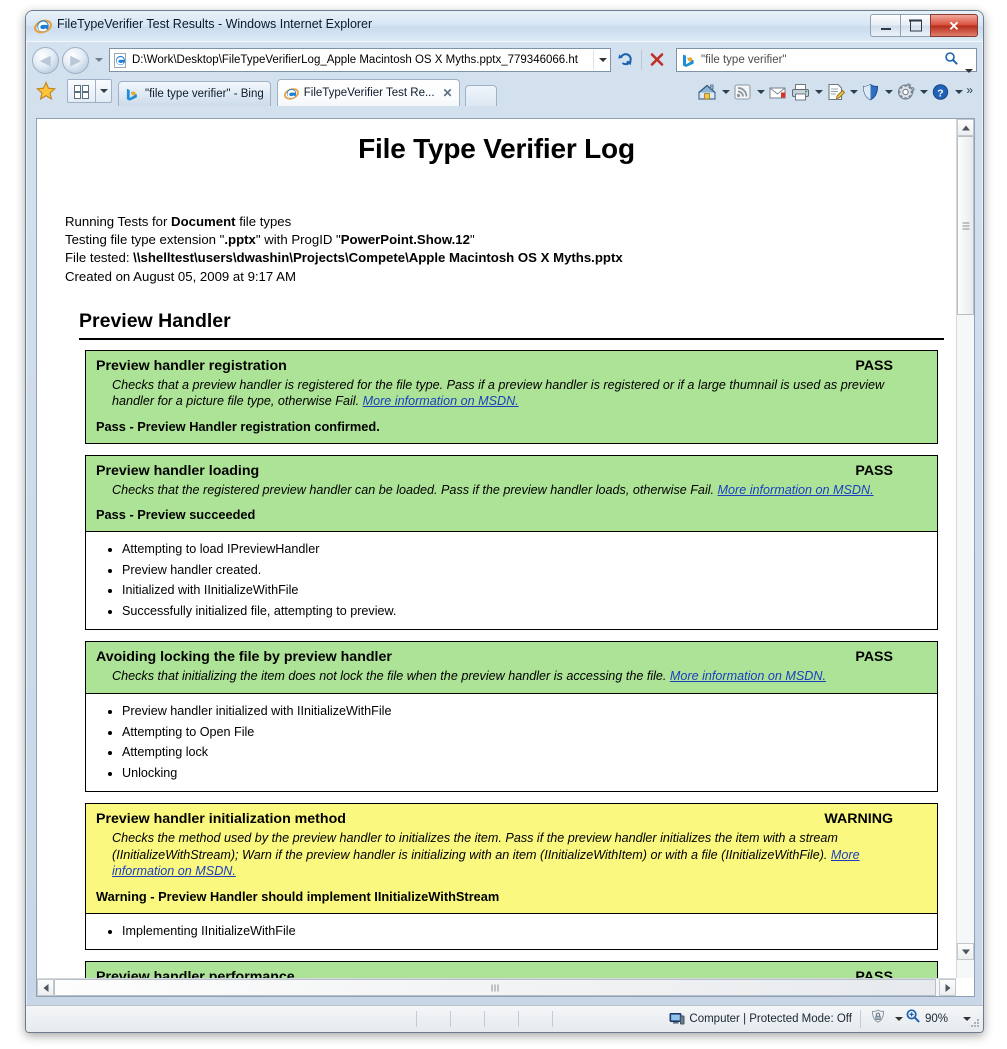 This screenshot has height=1049, width=1007. I want to click on ie-icon, so click(291, 93).